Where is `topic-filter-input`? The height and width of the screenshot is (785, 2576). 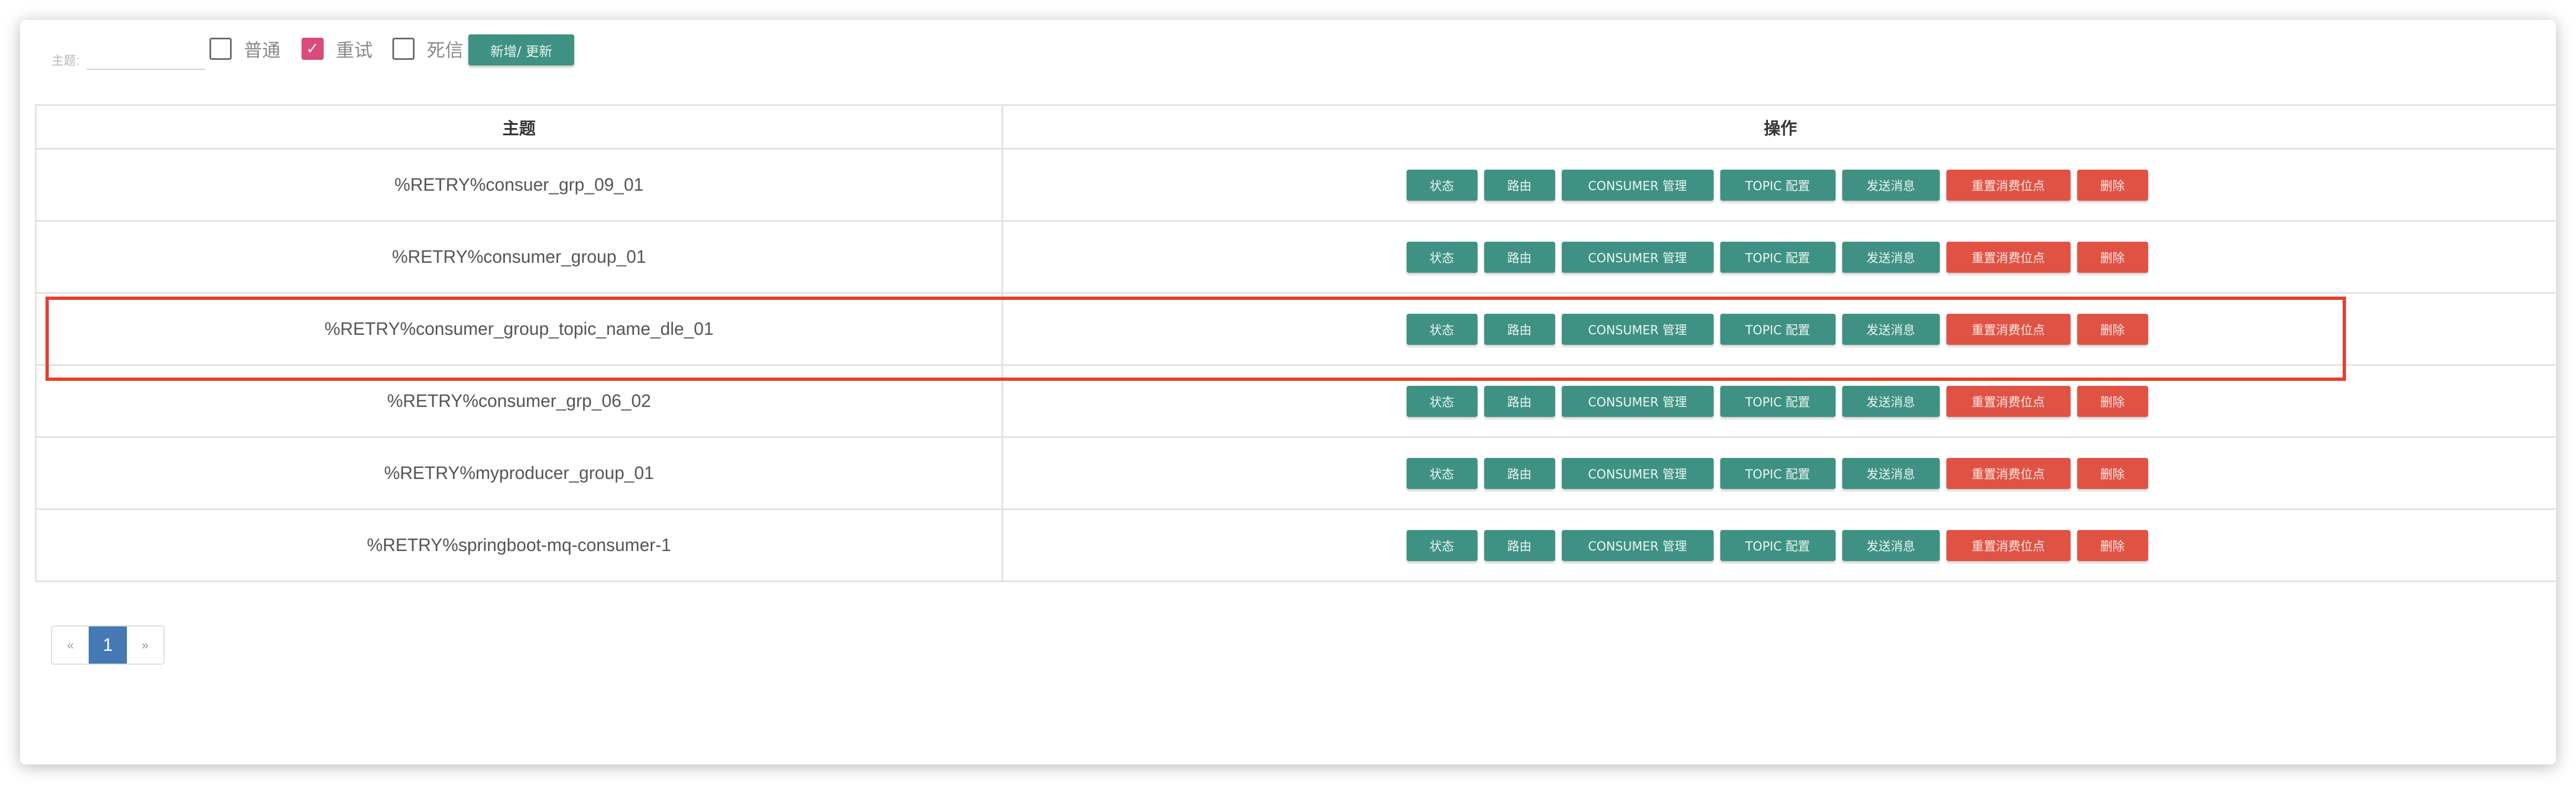
topic-filter-input is located at coordinates (145, 59).